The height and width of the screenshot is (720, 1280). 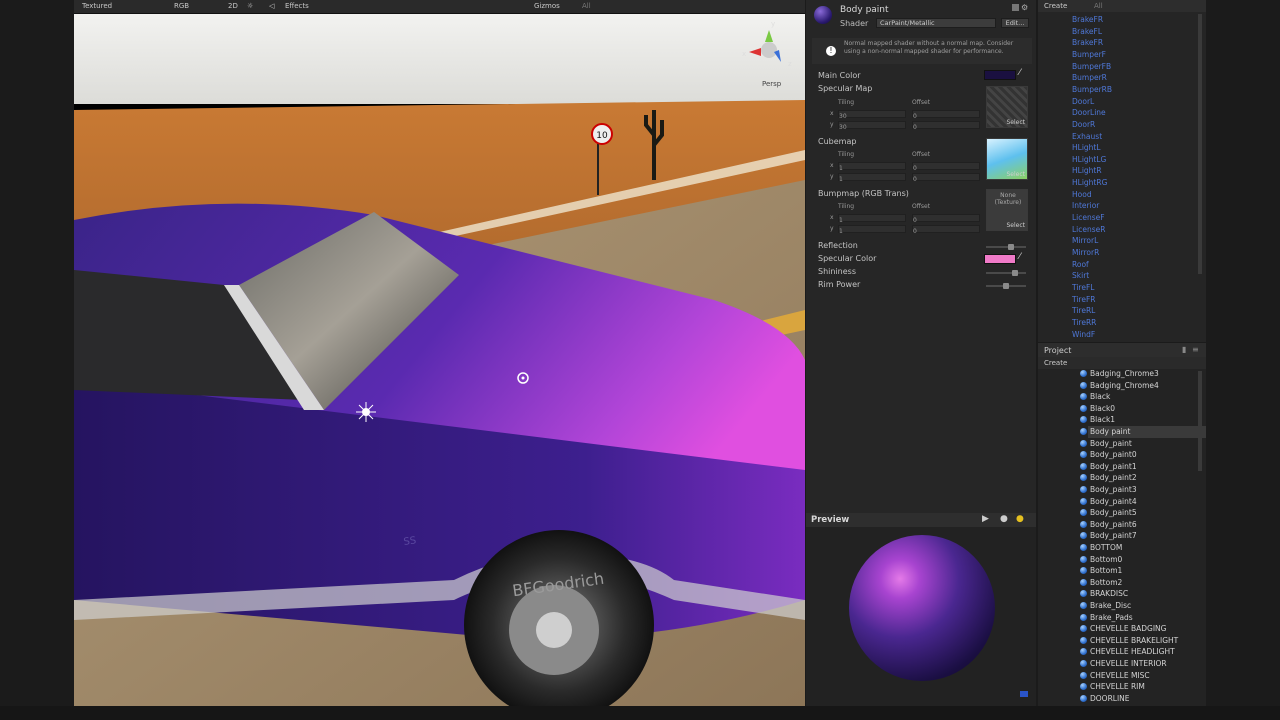 What do you see at coordinates (1143, 571) in the screenshot?
I see `project-asset-item: Bottom1` at bounding box center [1143, 571].